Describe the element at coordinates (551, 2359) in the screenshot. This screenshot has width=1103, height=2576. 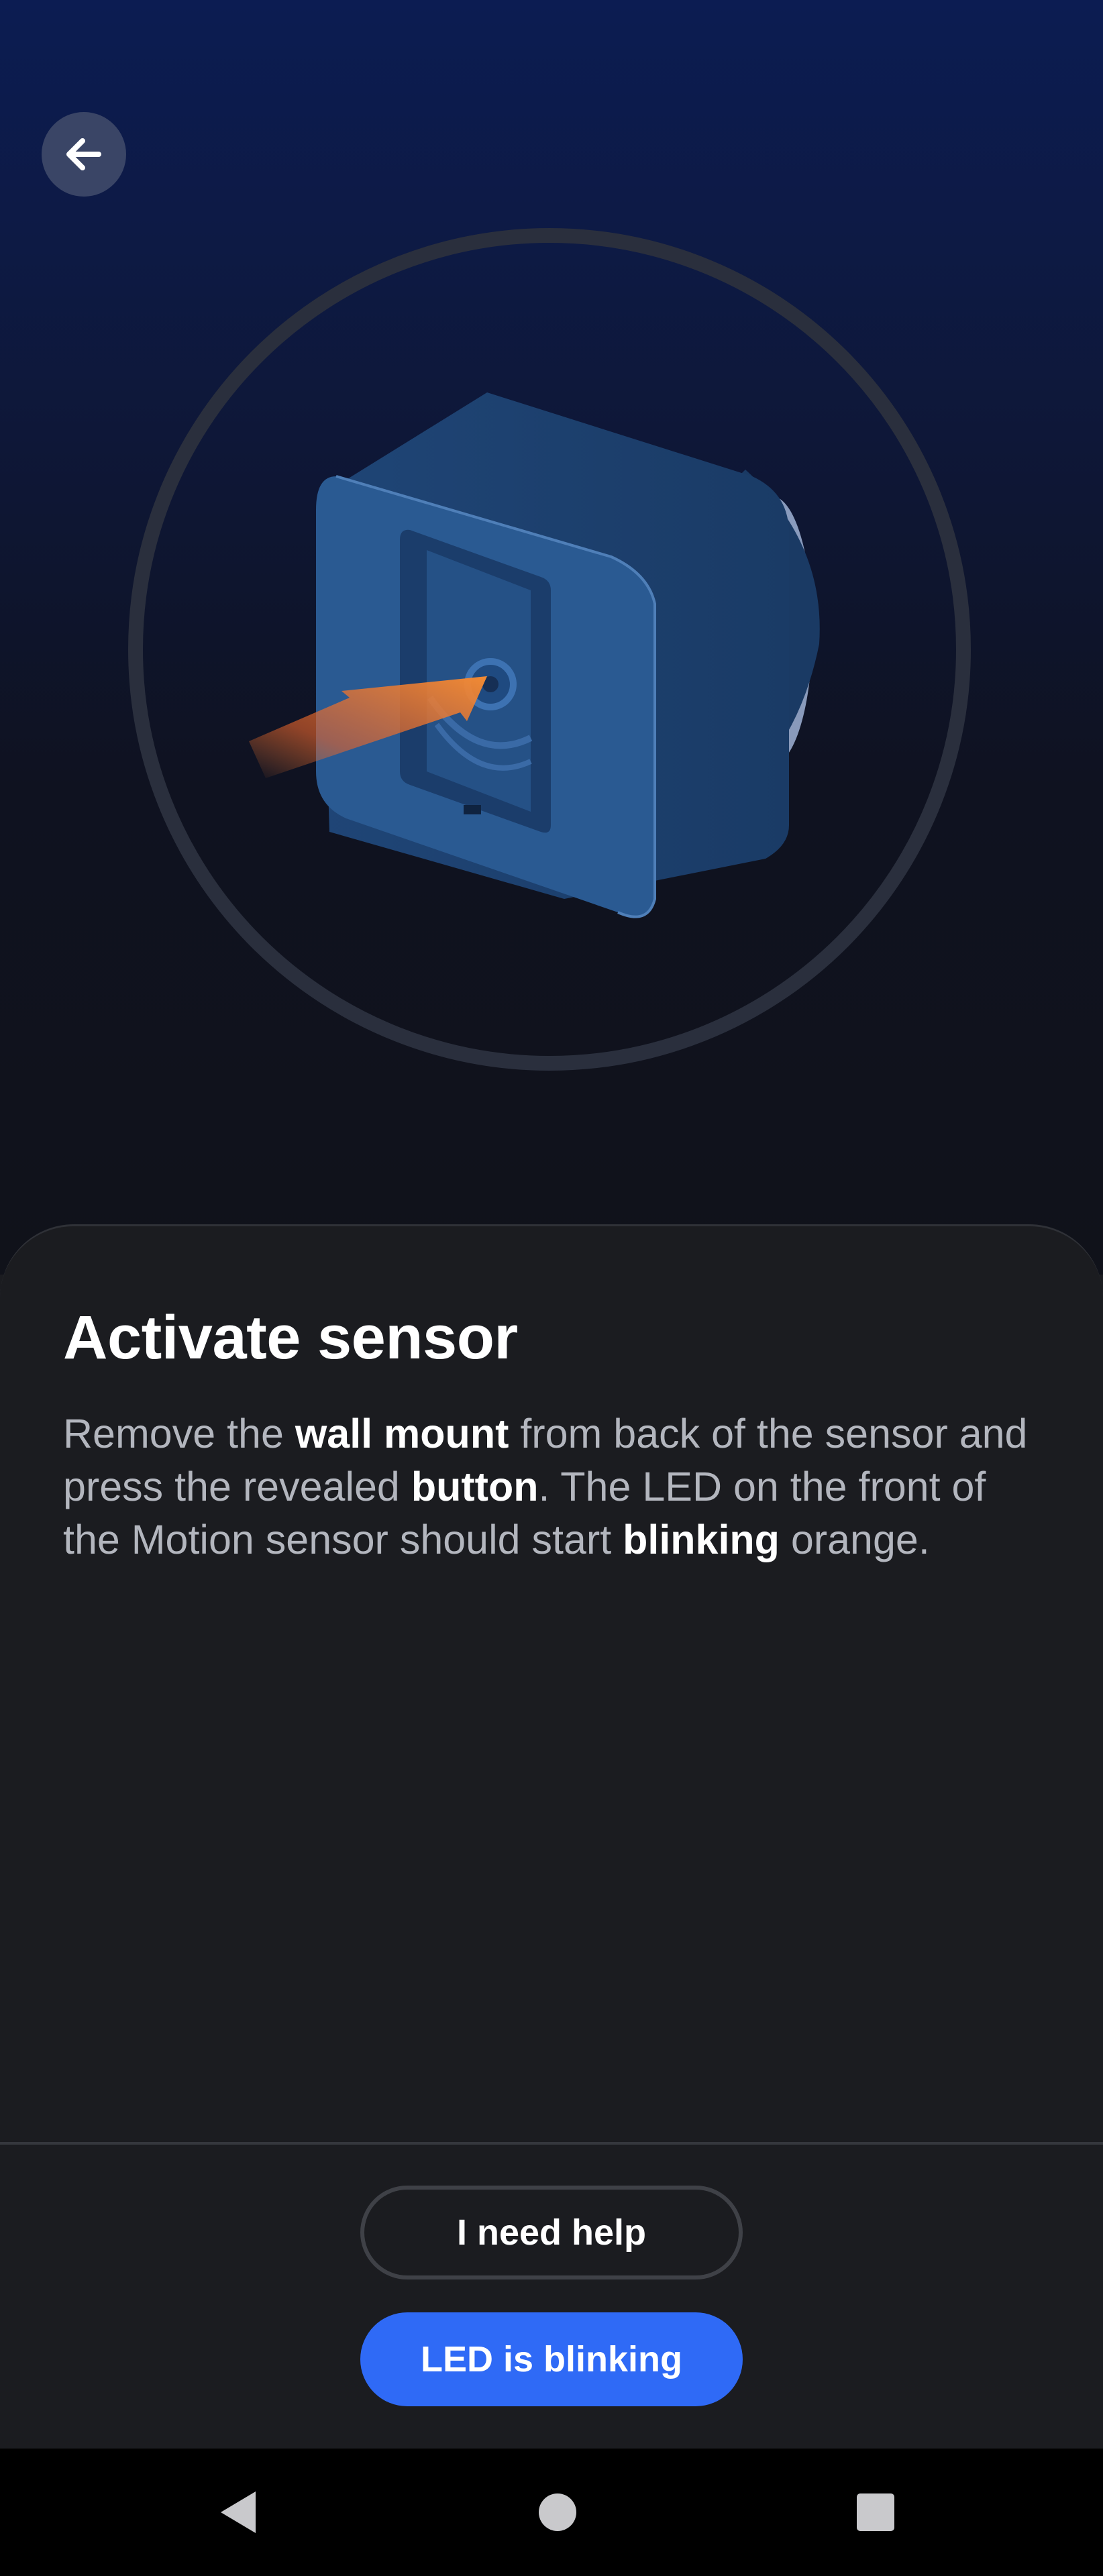
I see `led-blinking-button: LED is blinking` at that location.